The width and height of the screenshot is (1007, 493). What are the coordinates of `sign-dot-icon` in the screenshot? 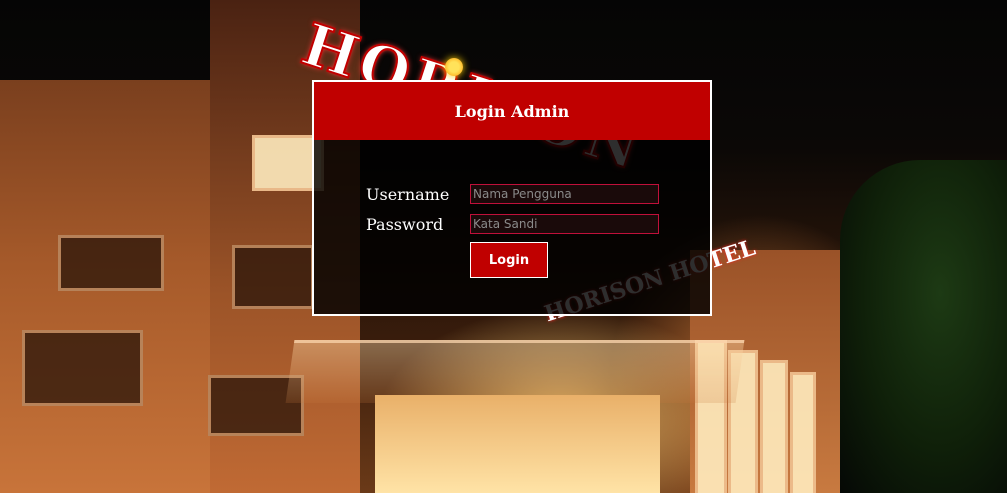 It's located at (454, 67).